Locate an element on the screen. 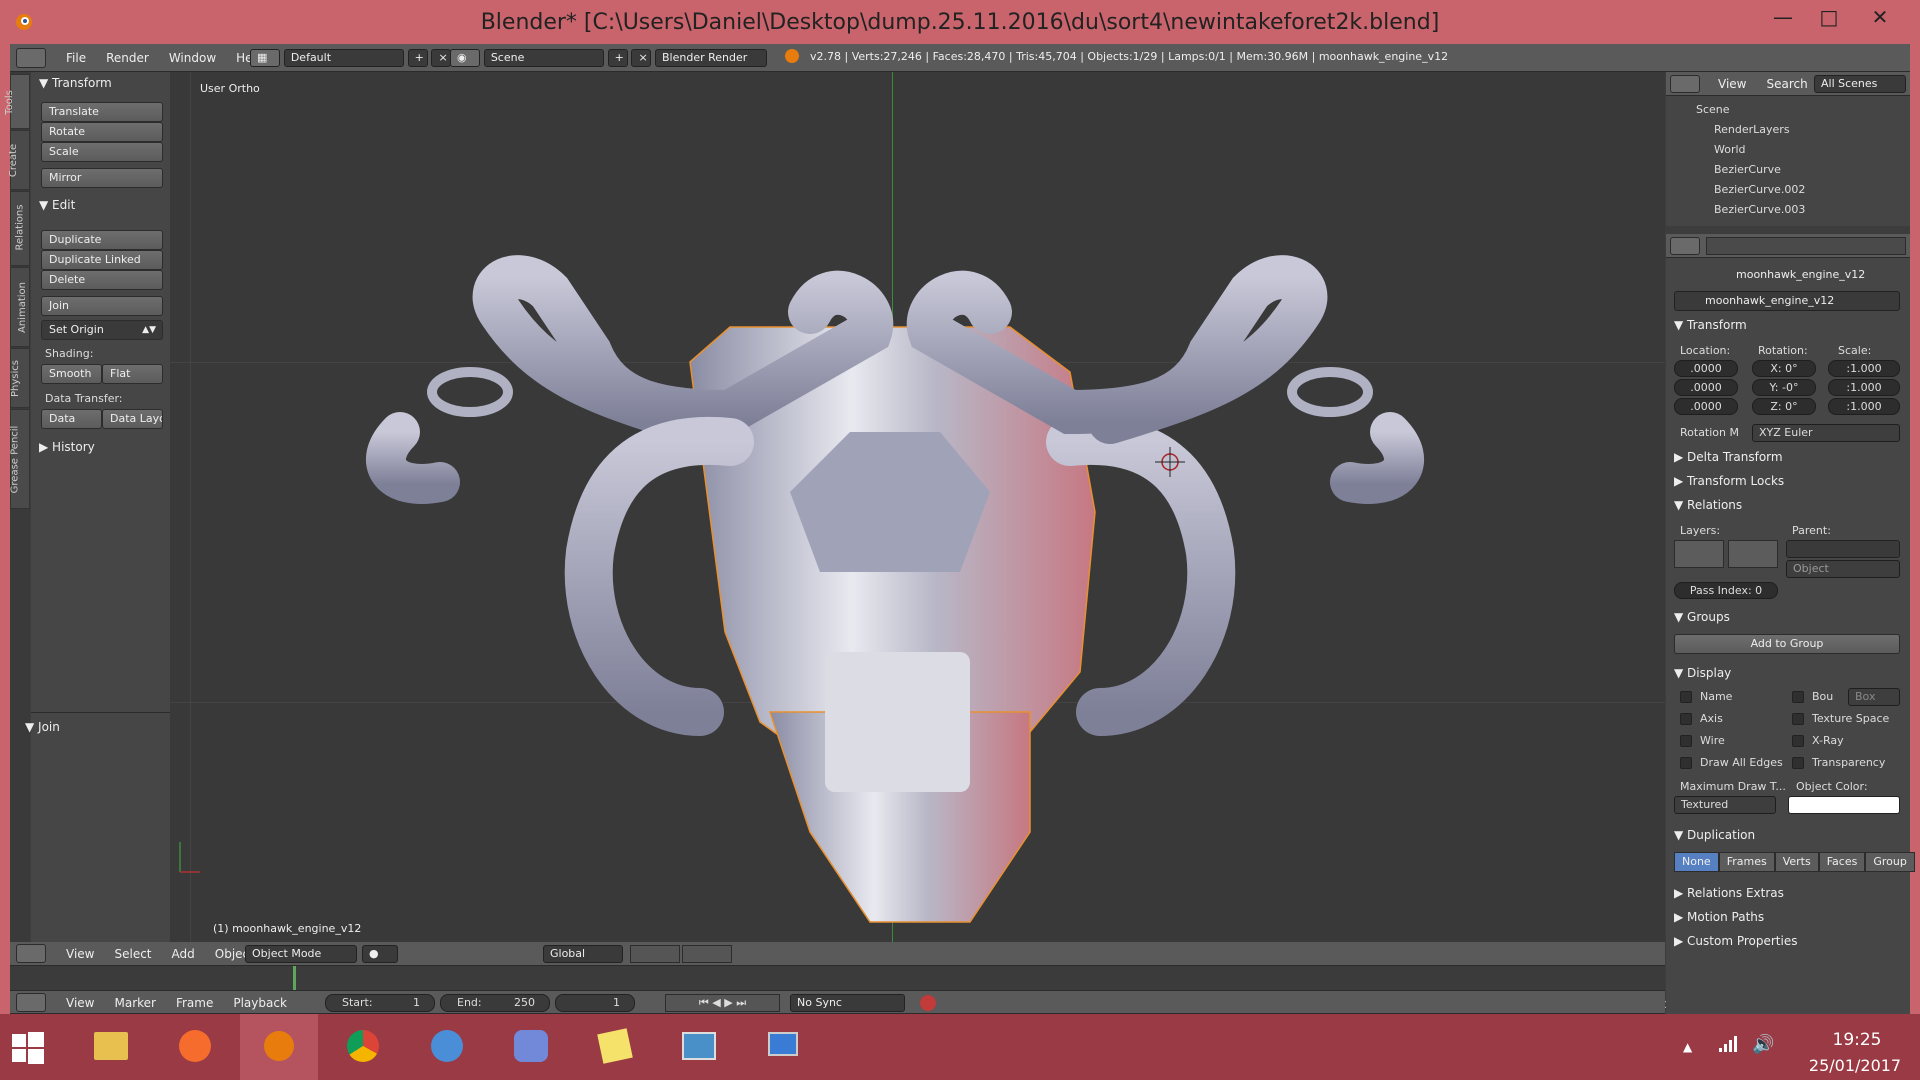  minimize-button: — is located at coordinates (1783, 18).